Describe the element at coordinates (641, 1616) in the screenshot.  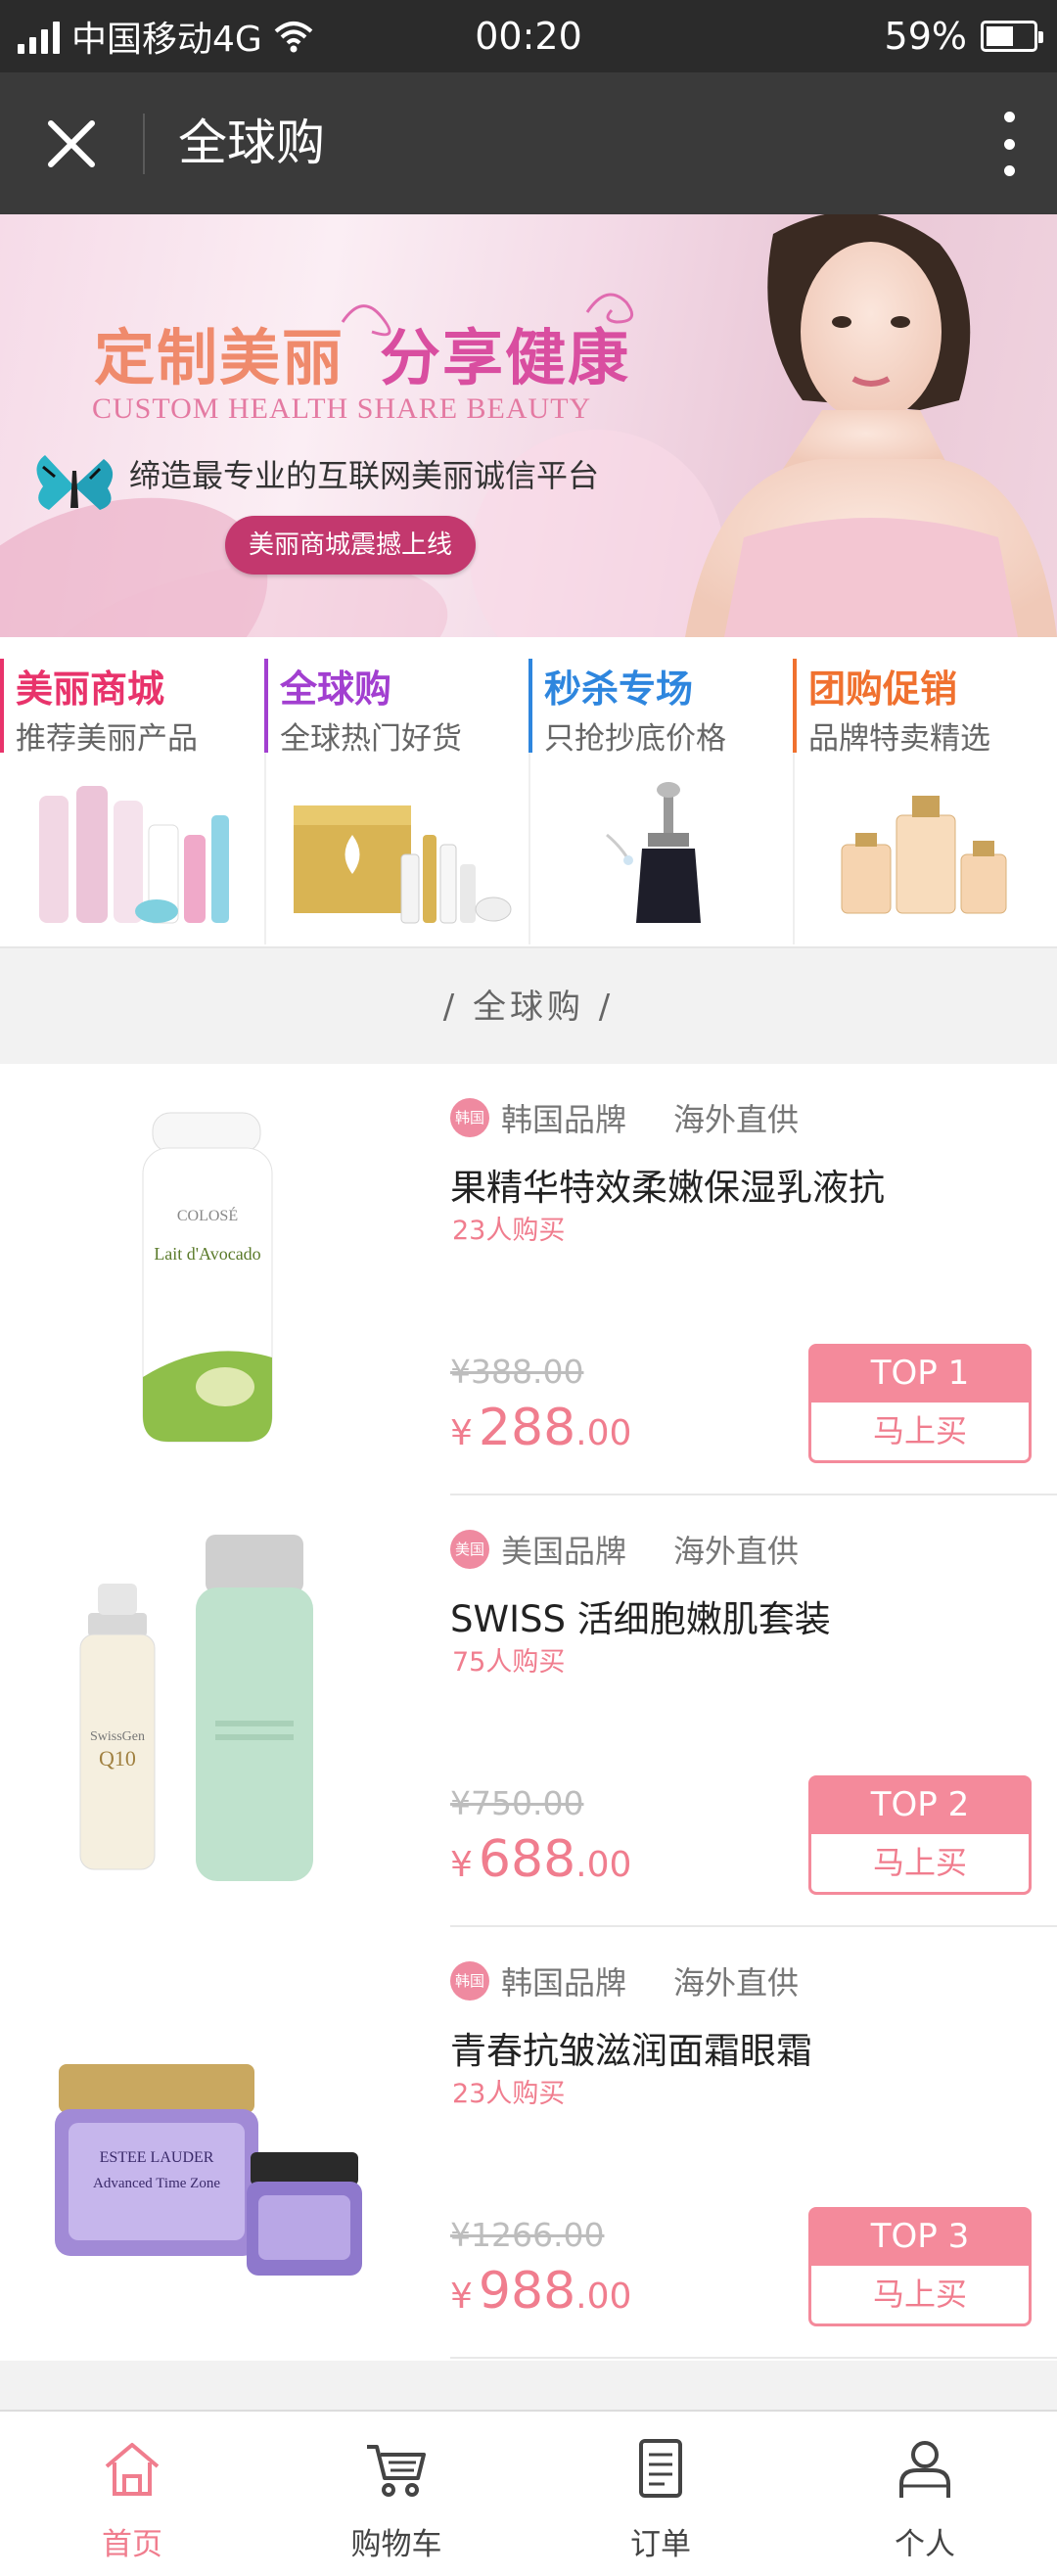
I see `product-name: SWISS 活细胞嫩肌套装` at that location.